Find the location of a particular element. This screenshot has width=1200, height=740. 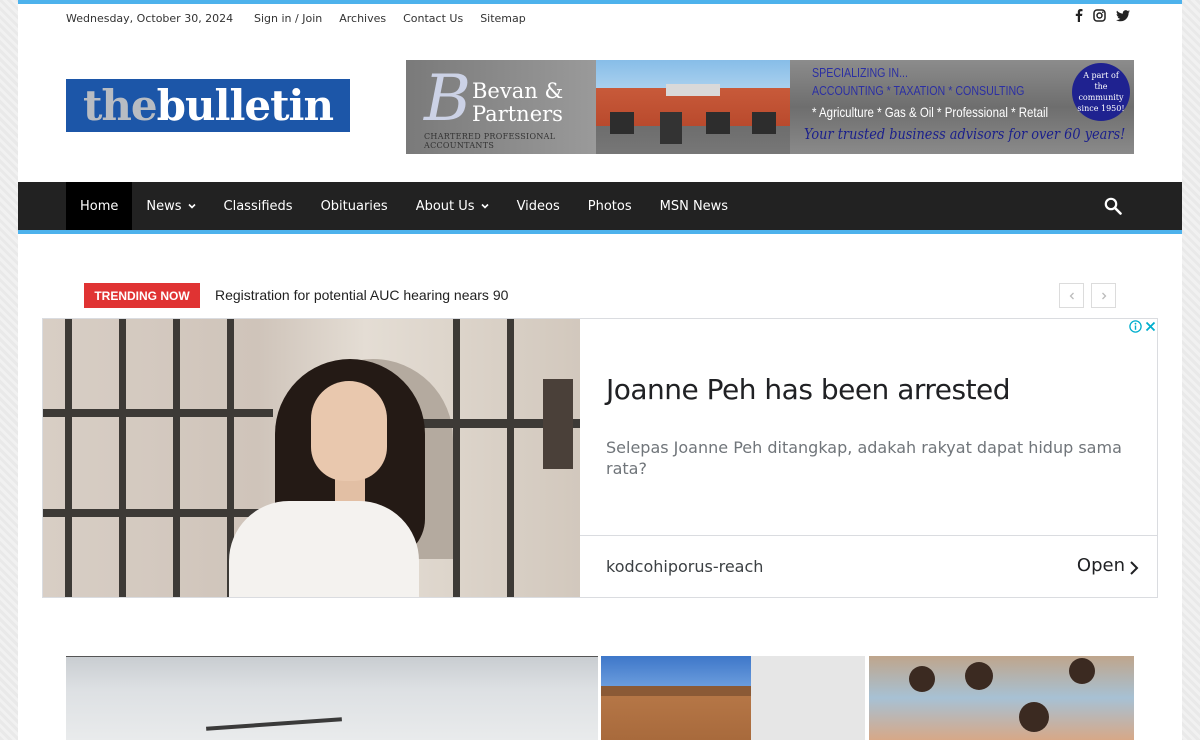

contact-us-link: Contact Us is located at coordinates (433, 18).